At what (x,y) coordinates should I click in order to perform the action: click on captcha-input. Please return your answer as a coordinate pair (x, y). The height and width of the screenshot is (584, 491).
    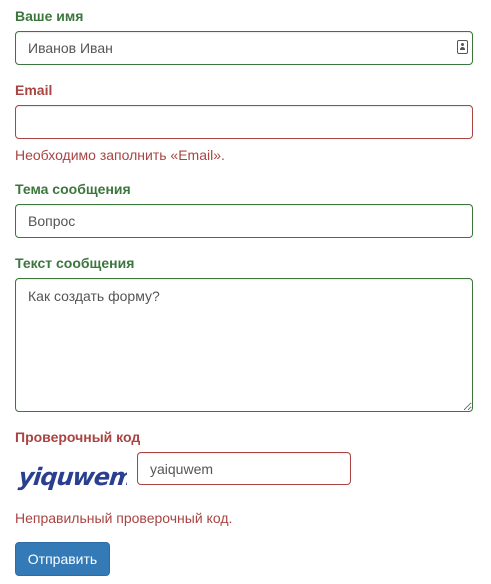
    Looking at the image, I should click on (244, 468).